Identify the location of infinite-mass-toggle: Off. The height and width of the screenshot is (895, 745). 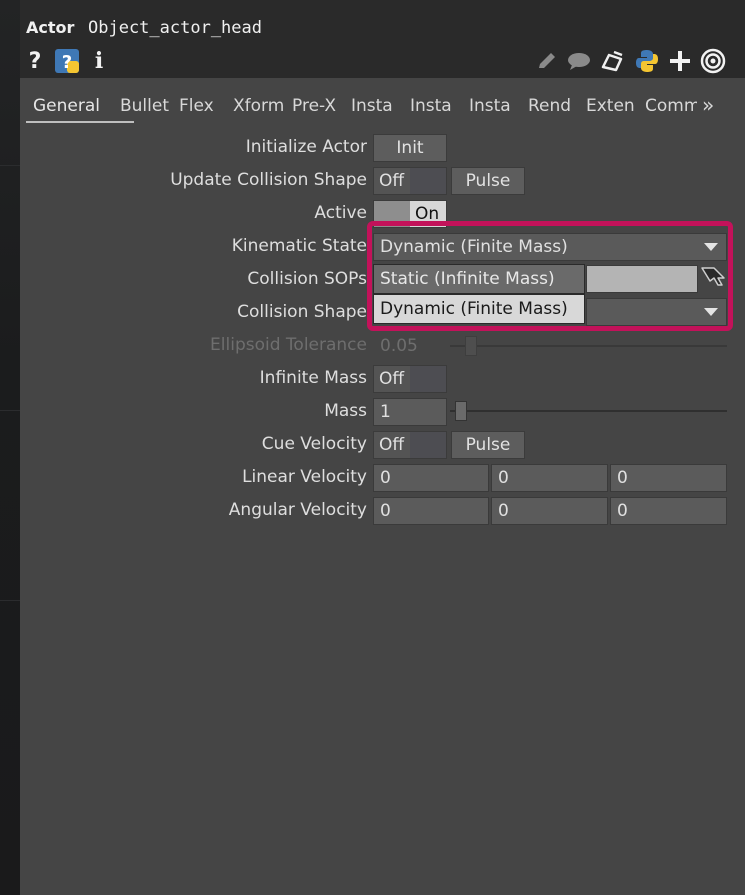
(410, 379).